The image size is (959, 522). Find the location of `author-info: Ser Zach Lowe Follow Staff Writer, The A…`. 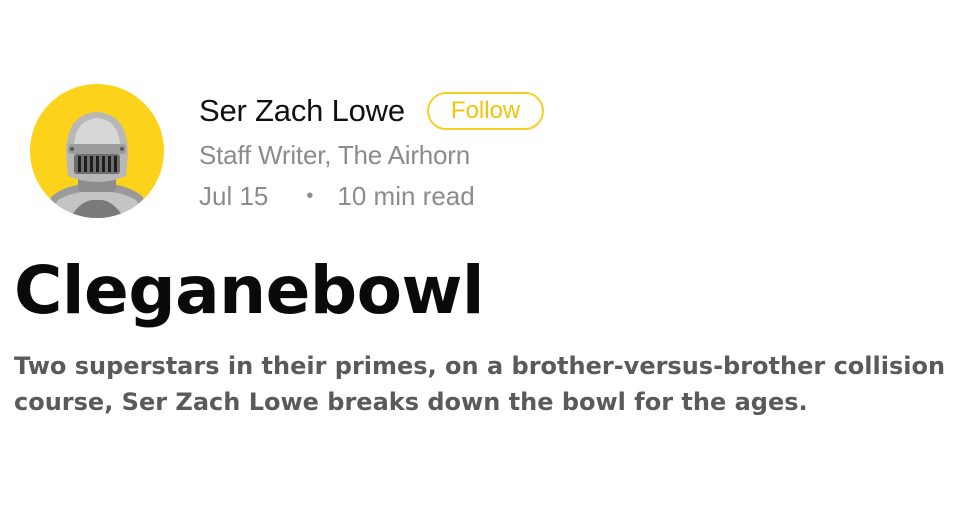

author-info: Ser Zach Lowe Follow Staff Writer, The A… is located at coordinates (372, 150).